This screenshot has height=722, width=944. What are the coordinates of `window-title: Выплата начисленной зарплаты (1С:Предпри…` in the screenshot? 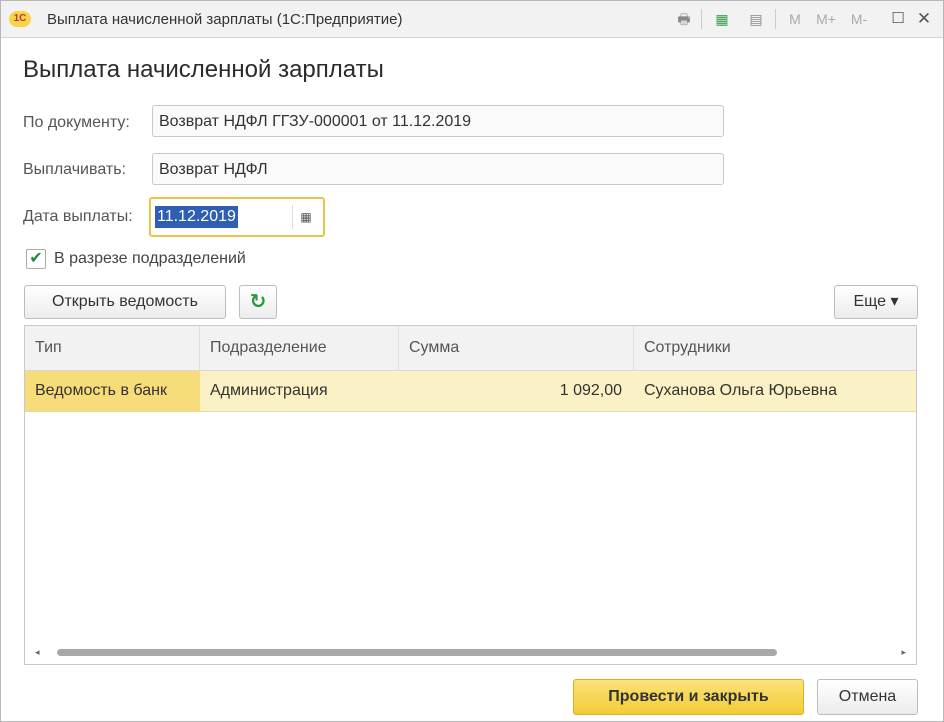 It's located at (225, 19).